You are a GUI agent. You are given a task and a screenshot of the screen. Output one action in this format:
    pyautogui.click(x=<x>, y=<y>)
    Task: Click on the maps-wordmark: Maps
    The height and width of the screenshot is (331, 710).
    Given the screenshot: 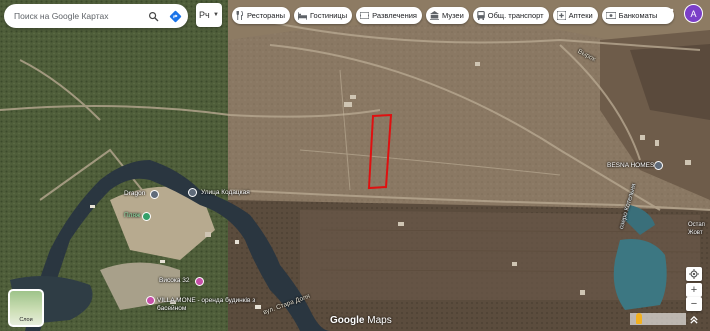 What is the action you would take?
    pyautogui.click(x=379, y=320)
    